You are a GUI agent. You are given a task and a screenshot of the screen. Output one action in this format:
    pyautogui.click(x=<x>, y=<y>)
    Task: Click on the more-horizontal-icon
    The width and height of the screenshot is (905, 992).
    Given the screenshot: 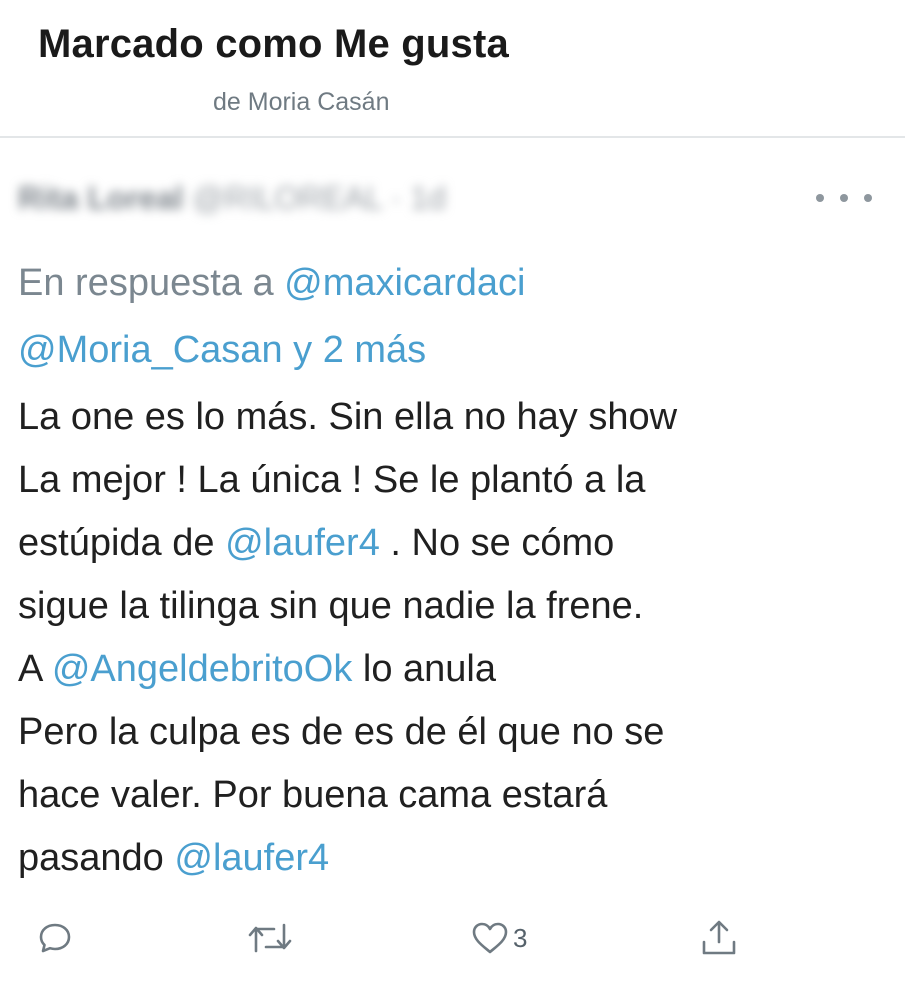 What is the action you would take?
    pyautogui.click(x=844, y=198)
    